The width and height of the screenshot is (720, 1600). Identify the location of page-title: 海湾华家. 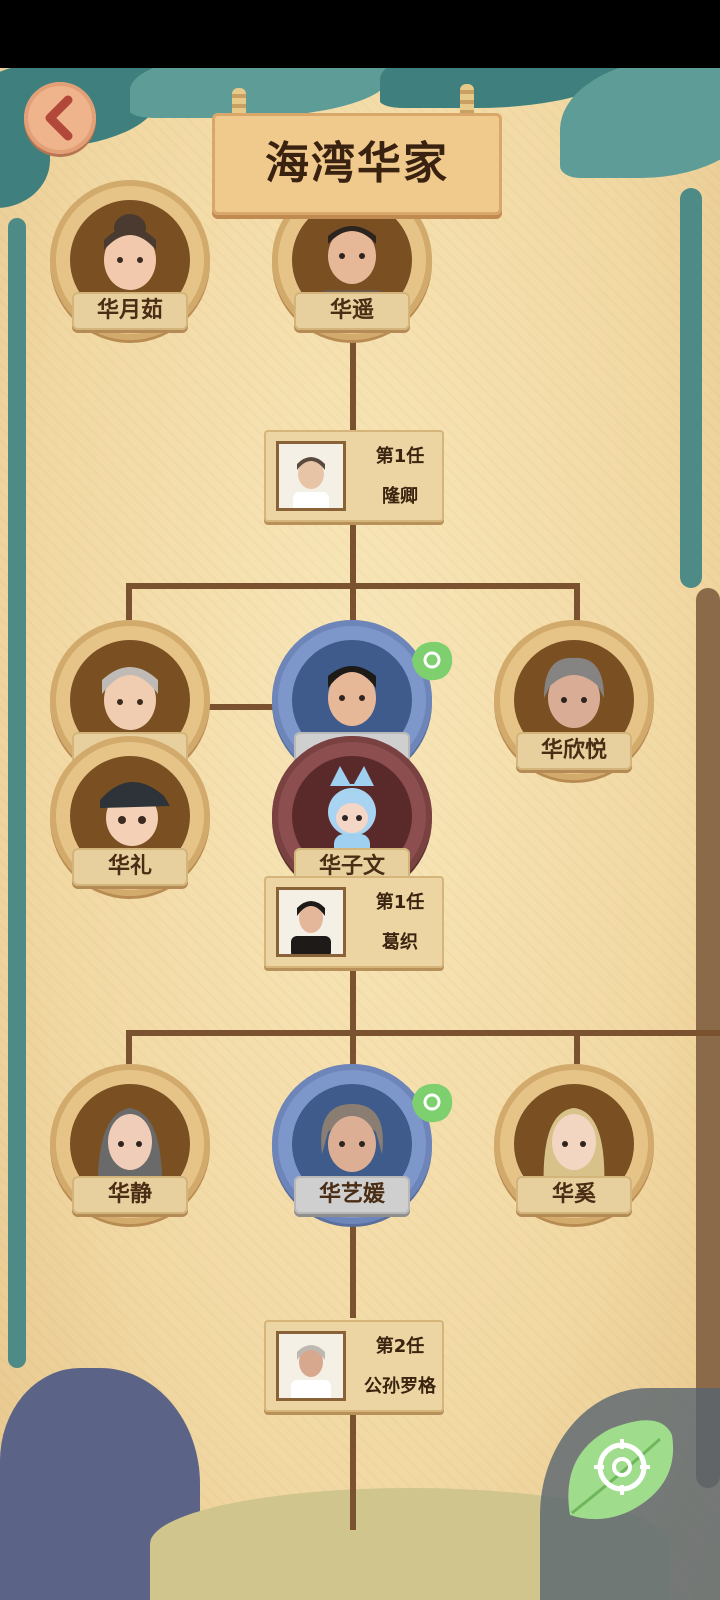
(357, 163).